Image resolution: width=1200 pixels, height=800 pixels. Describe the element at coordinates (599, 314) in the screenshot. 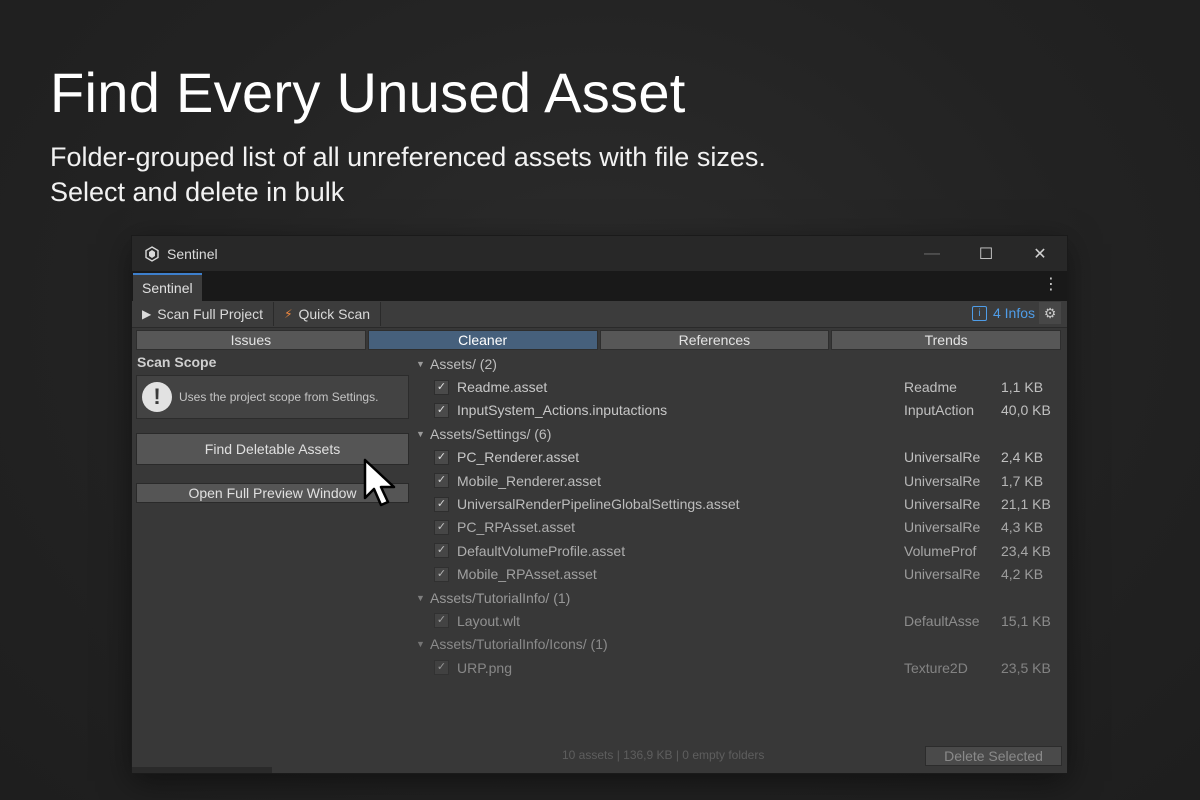

I see `scan-toolbar: ▶ Scan Full Project ⚡ Quick Scan` at that location.